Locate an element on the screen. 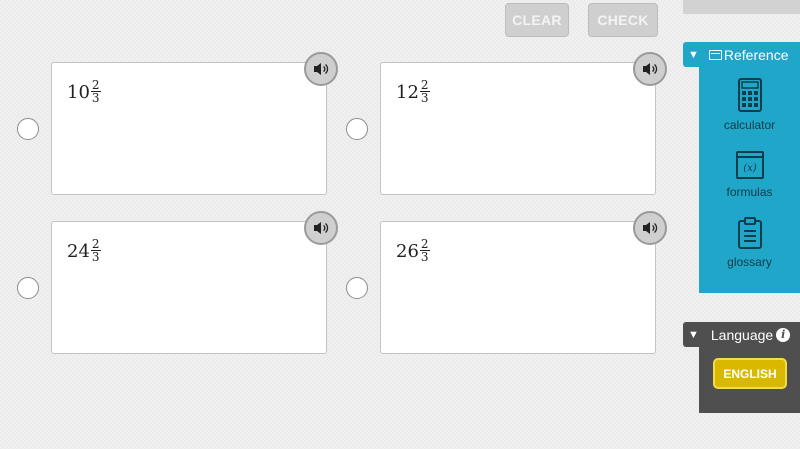 The width and height of the screenshot is (800, 449). formula-icon: (x) is located at coordinates (749, 165).